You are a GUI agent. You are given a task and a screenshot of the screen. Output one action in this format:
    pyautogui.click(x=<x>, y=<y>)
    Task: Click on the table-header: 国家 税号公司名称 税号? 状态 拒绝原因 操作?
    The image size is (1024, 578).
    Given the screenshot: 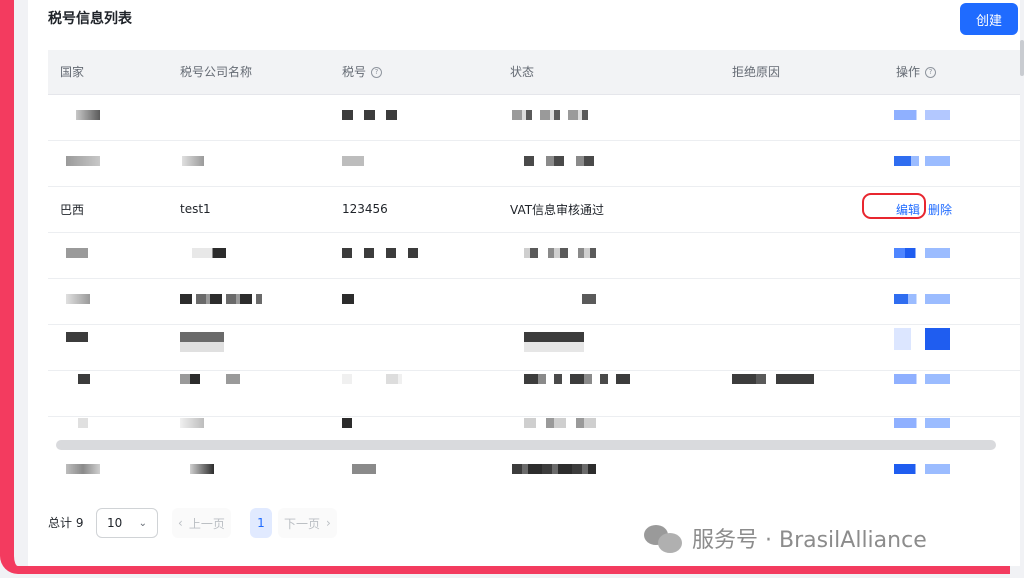 What is the action you would take?
    pyautogui.click(x=534, y=72)
    